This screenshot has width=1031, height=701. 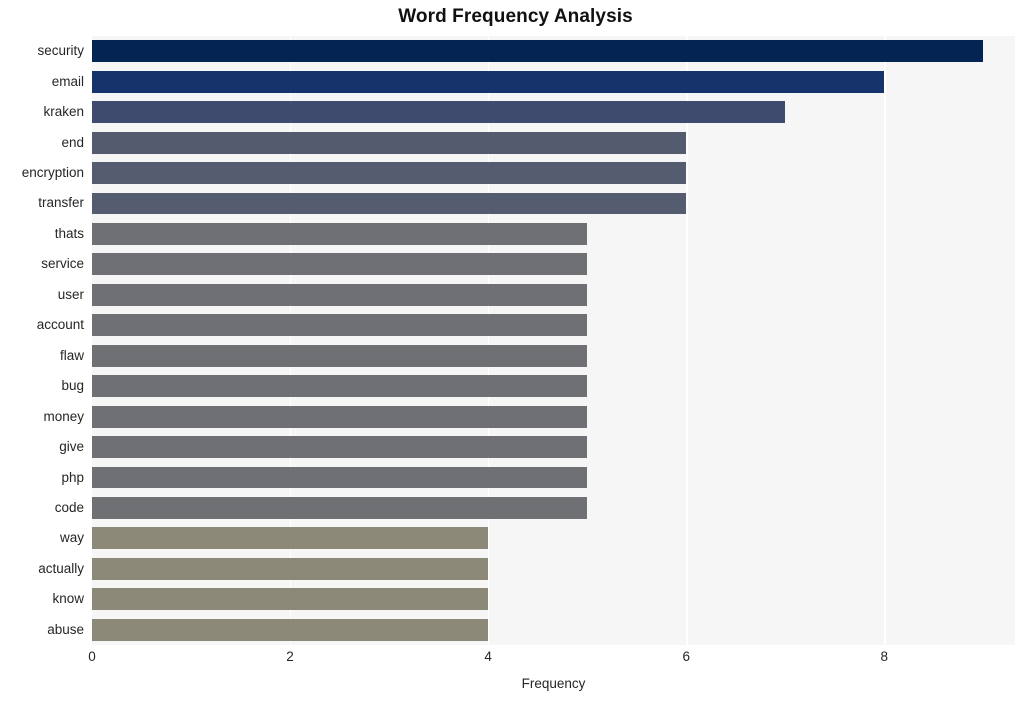 I want to click on x-tick-label-2: 2, so click(x=290, y=656).